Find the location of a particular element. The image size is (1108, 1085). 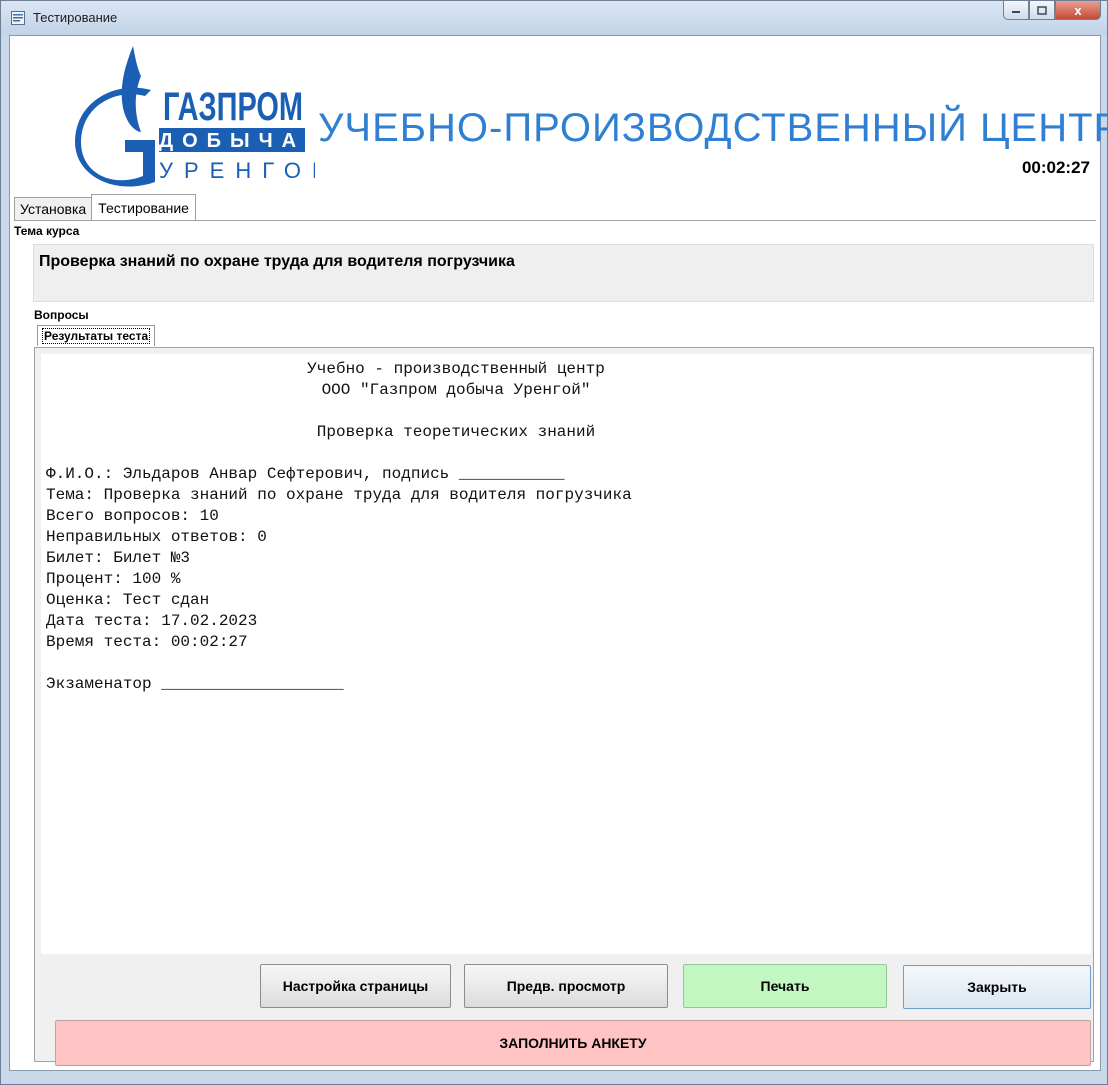

report-examiner: Экзаменатор ___________________ is located at coordinates (195, 684).